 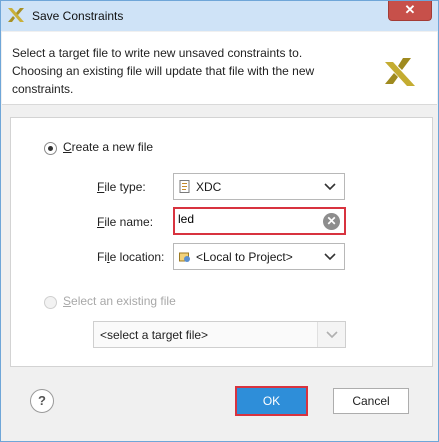 I want to click on file-name-input, so click(x=248, y=219).